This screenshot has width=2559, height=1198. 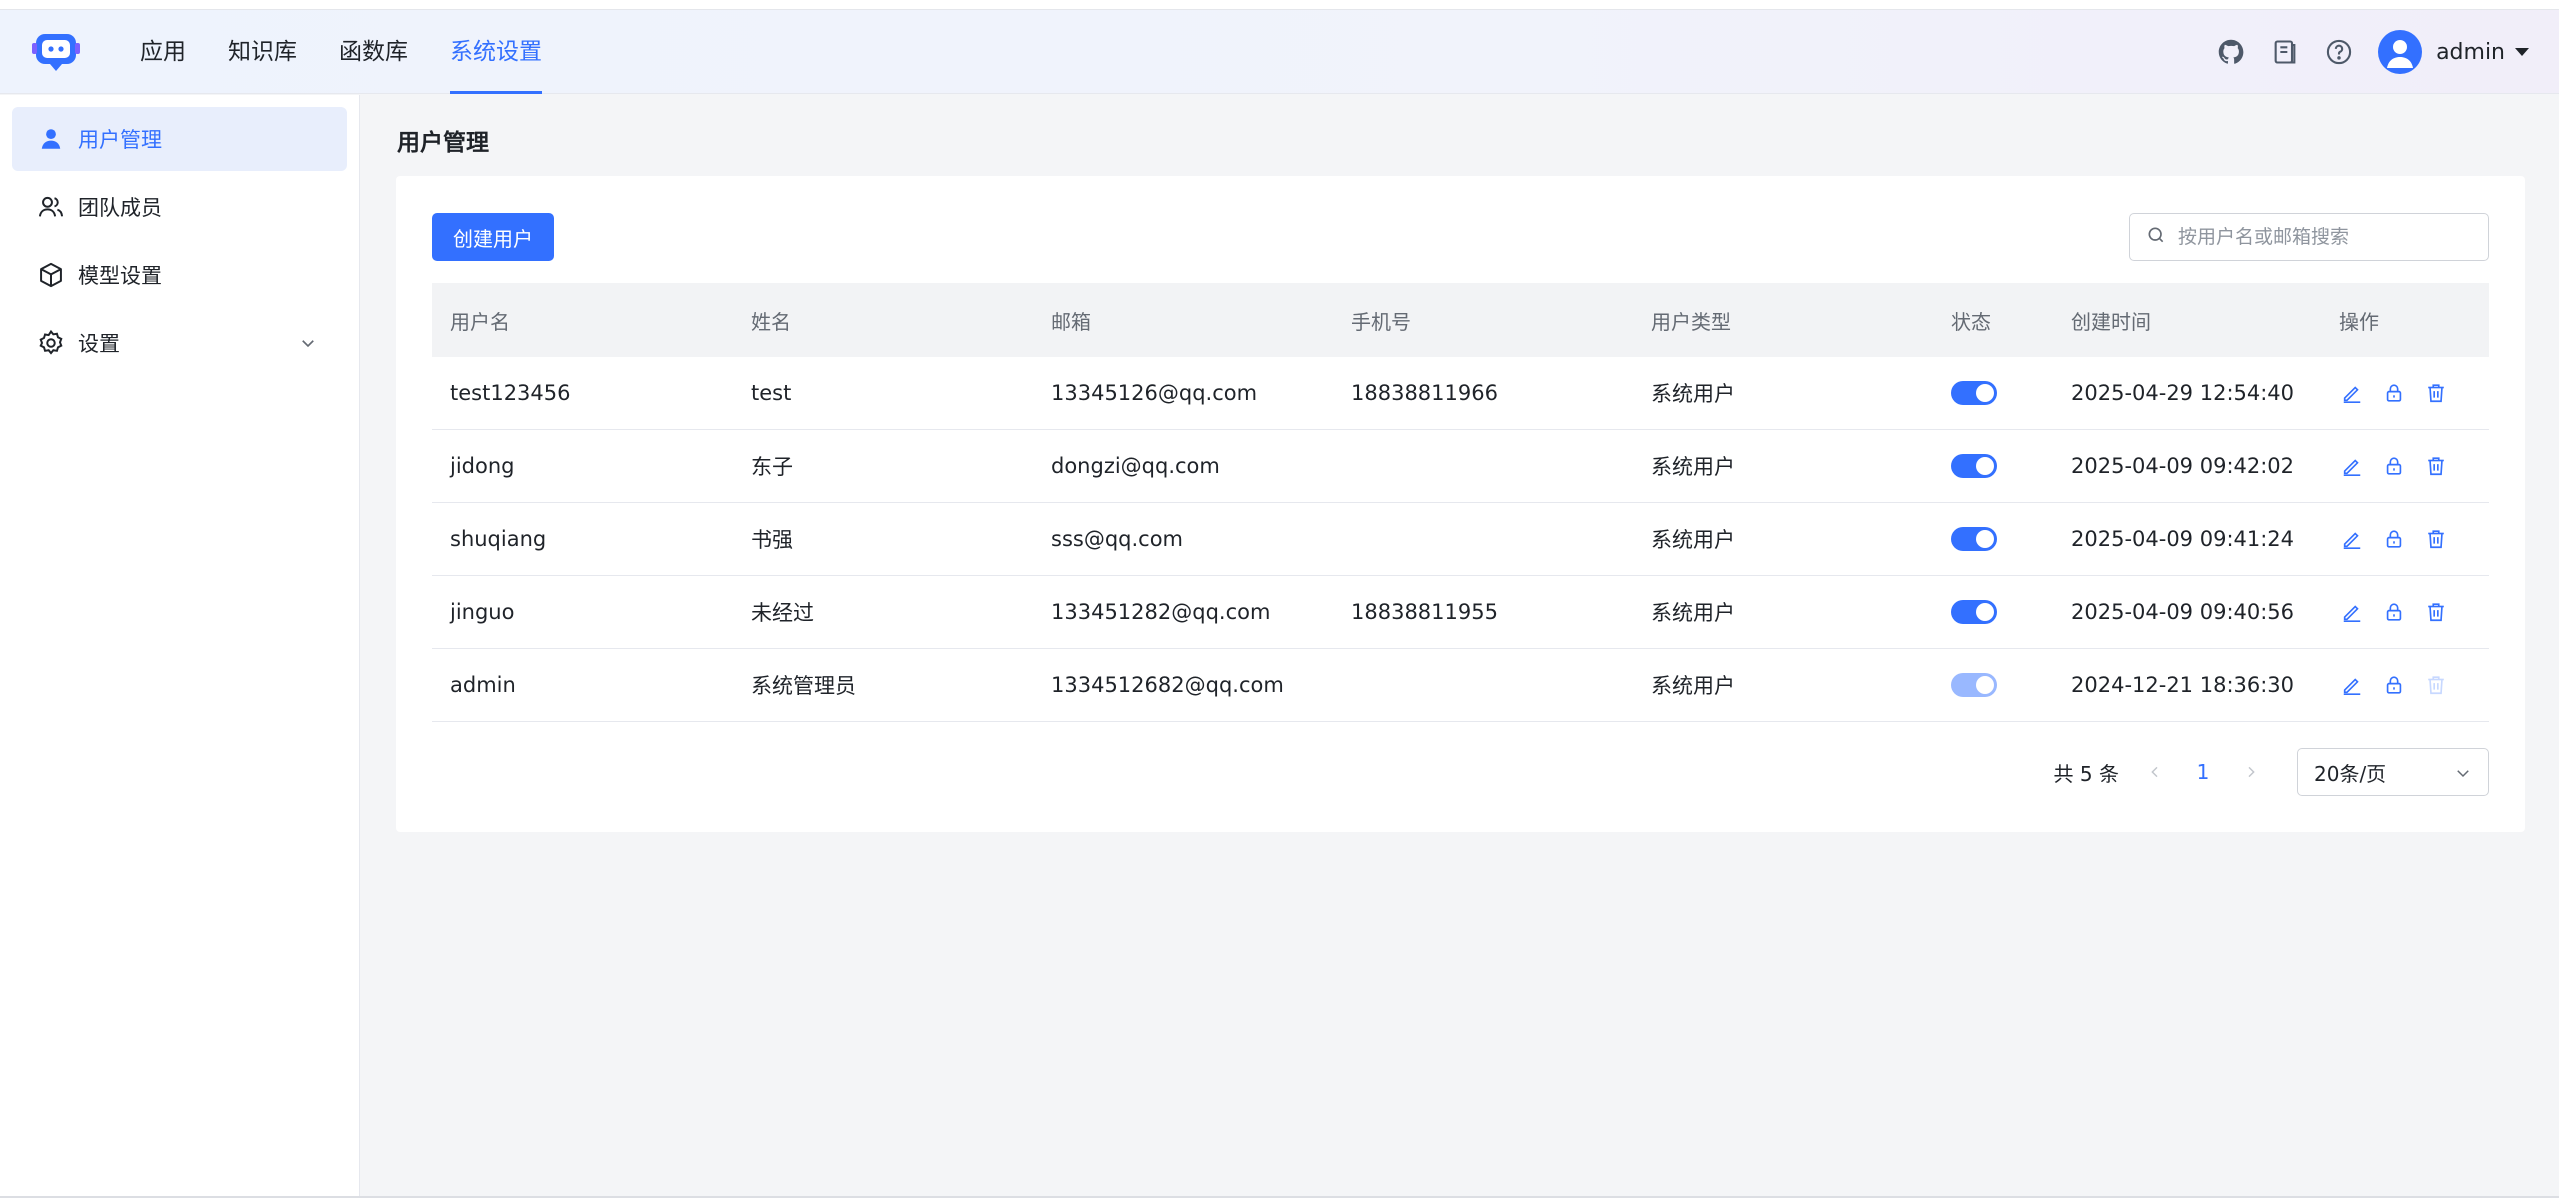 What do you see at coordinates (2183, 539) in the screenshot?
I see `cell-created-time: 2025-04-09 09:41:24` at bounding box center [2183, 539].